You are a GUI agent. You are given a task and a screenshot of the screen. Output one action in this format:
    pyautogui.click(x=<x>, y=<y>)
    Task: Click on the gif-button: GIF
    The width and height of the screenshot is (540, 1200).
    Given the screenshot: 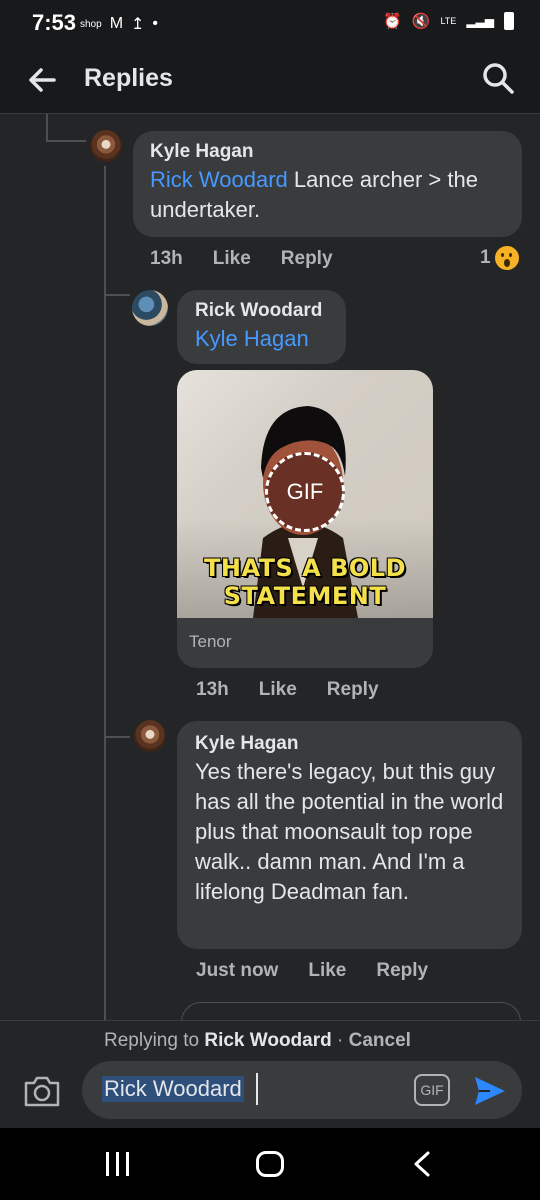 What is the action you would take?
    pyautogui.click(x=432, y=1090)
    